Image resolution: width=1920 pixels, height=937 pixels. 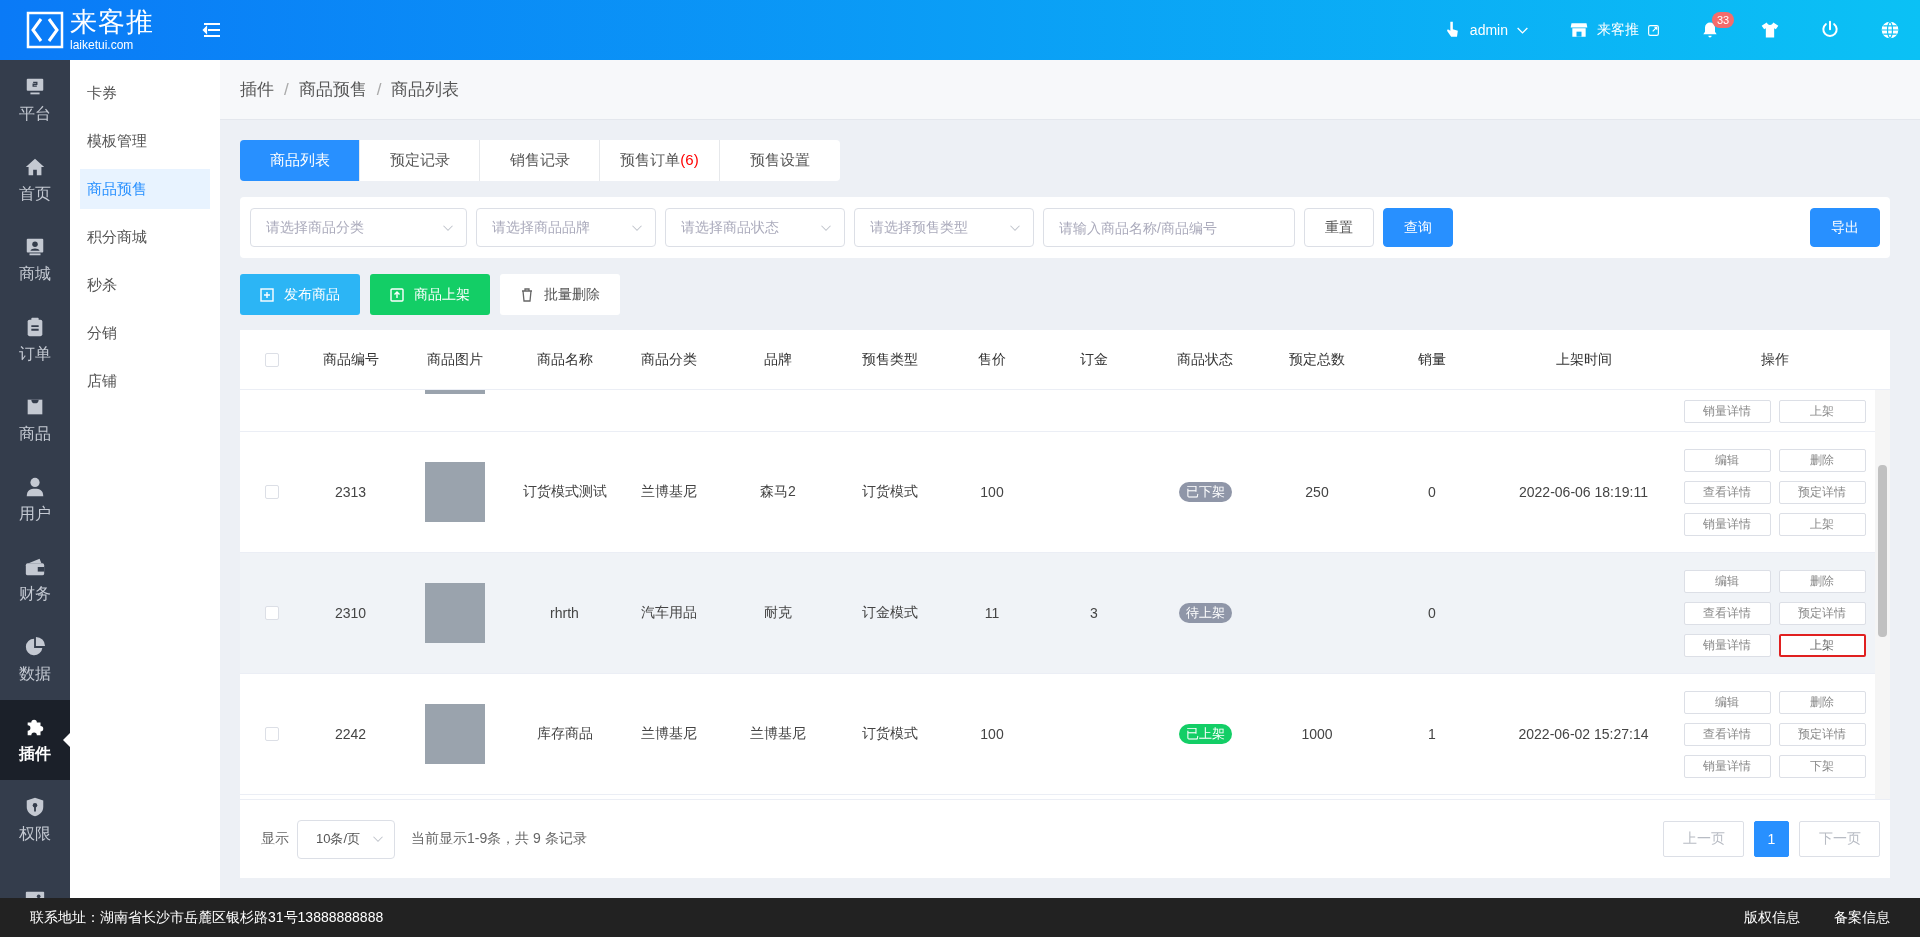 What do you see at coordinates (1770, 30) in the screenshot?
I see `shirt-icon` at bounding box center [1770, 30].